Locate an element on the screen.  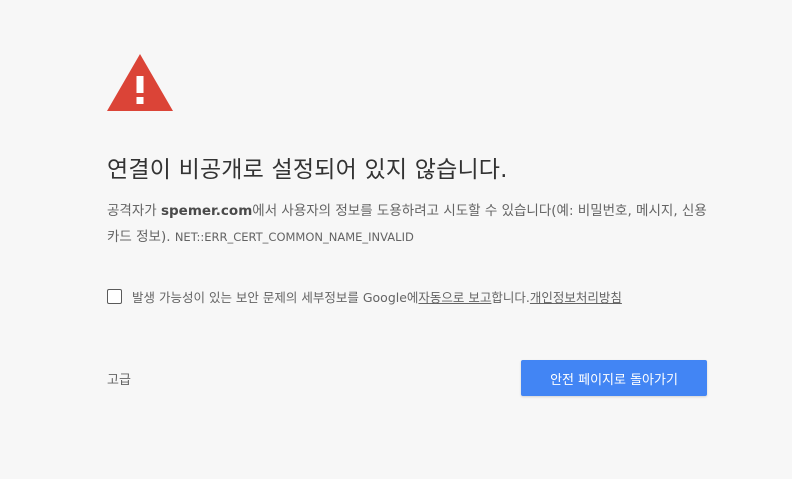
error-code: NET::ERR_CERT_COMMON_NAME_INVALID is located at coordinates (294, 237).